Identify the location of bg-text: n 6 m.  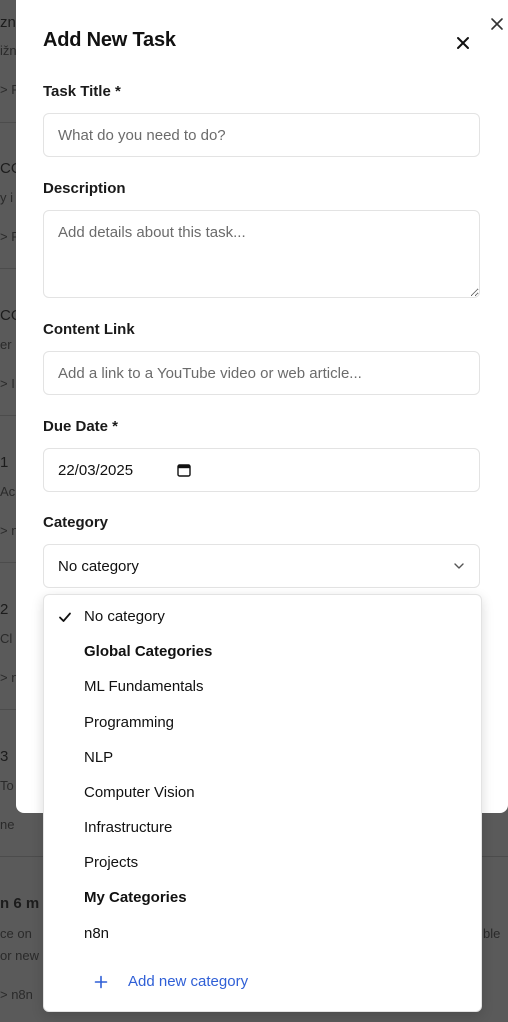
(20, 903).